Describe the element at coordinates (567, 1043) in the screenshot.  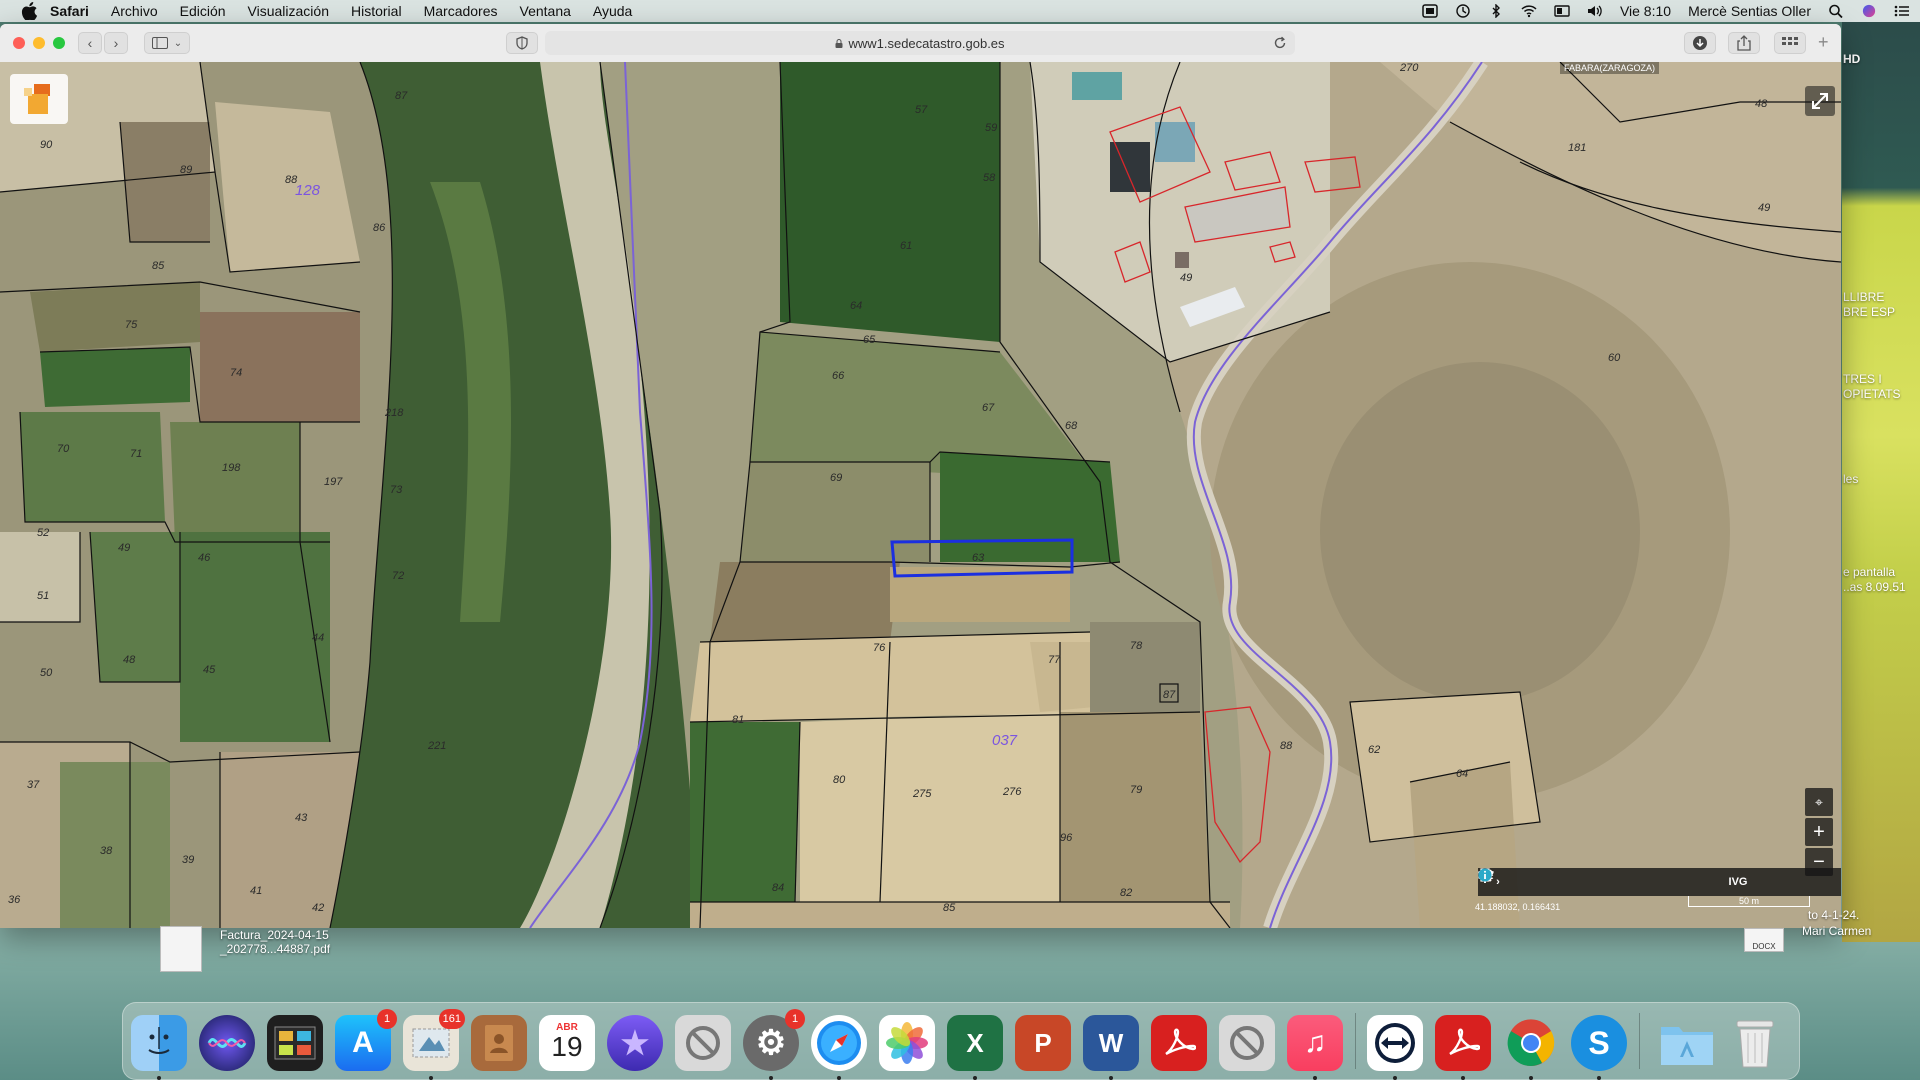
I see `calendar-icon: ABR 19` at that location.